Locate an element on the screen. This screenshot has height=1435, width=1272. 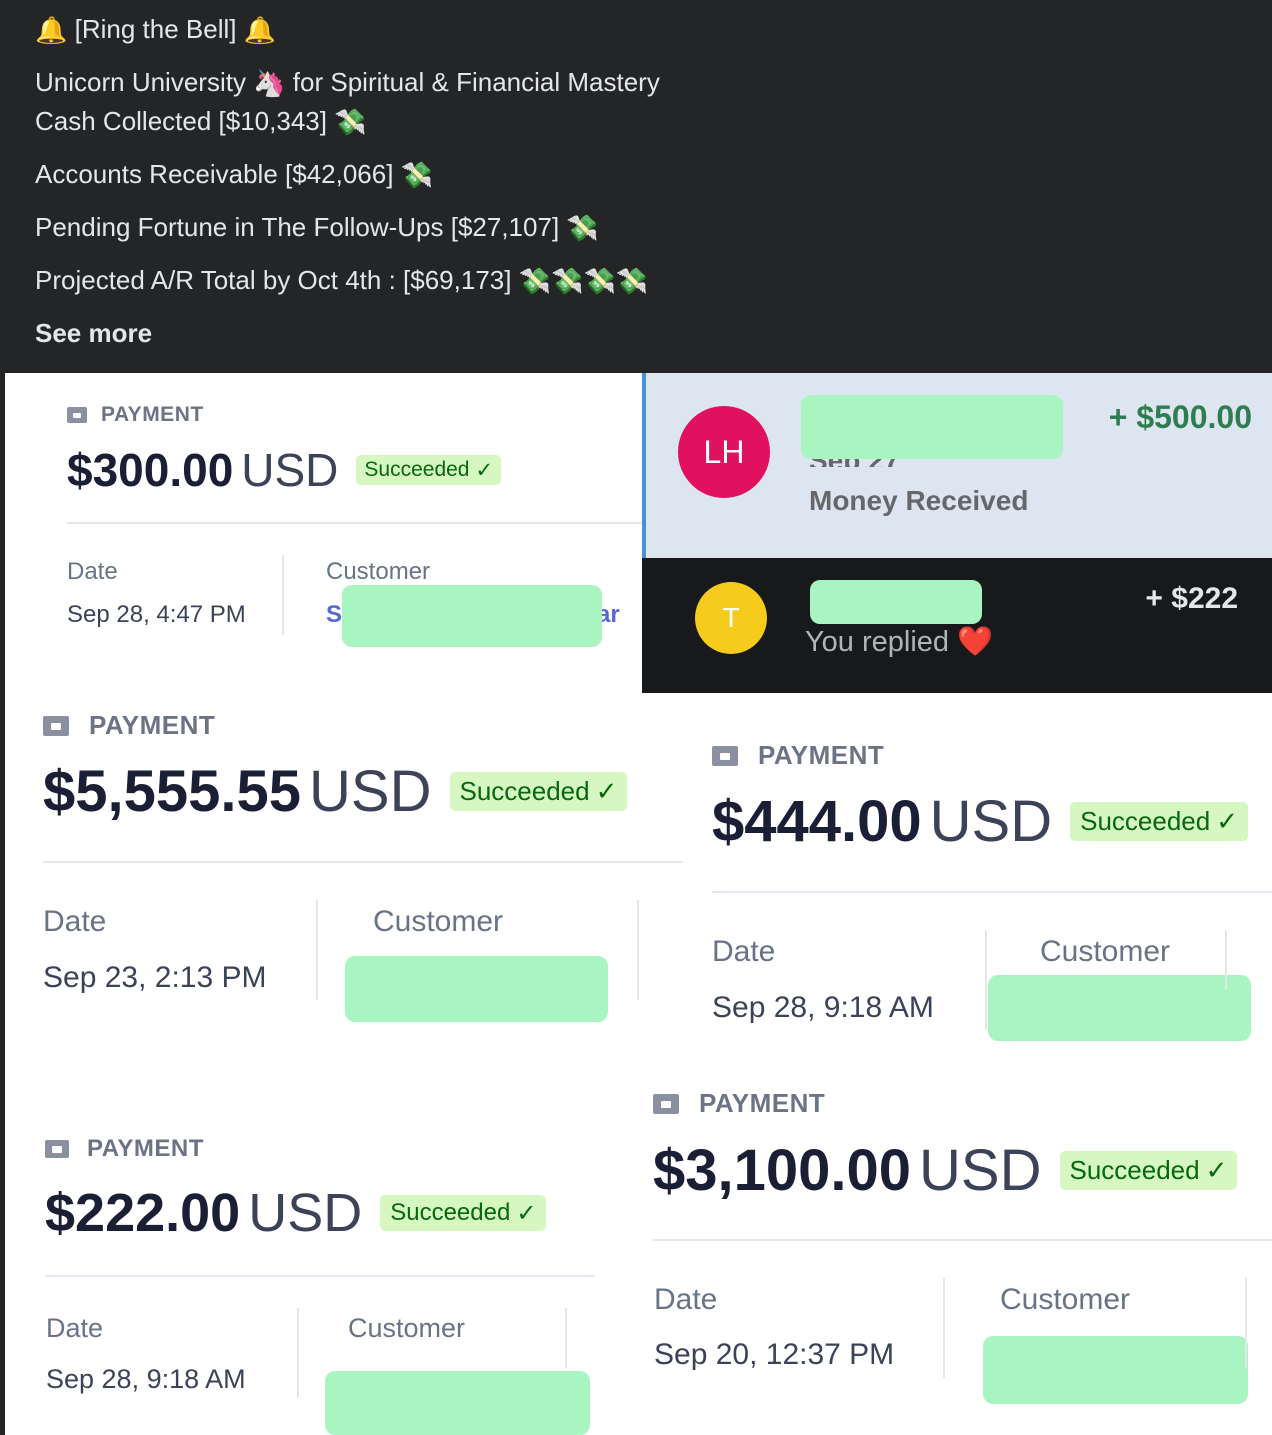
notification-money-received: LH Sep 27 Money Received + $500.00 is located at coordinates (957, 465).